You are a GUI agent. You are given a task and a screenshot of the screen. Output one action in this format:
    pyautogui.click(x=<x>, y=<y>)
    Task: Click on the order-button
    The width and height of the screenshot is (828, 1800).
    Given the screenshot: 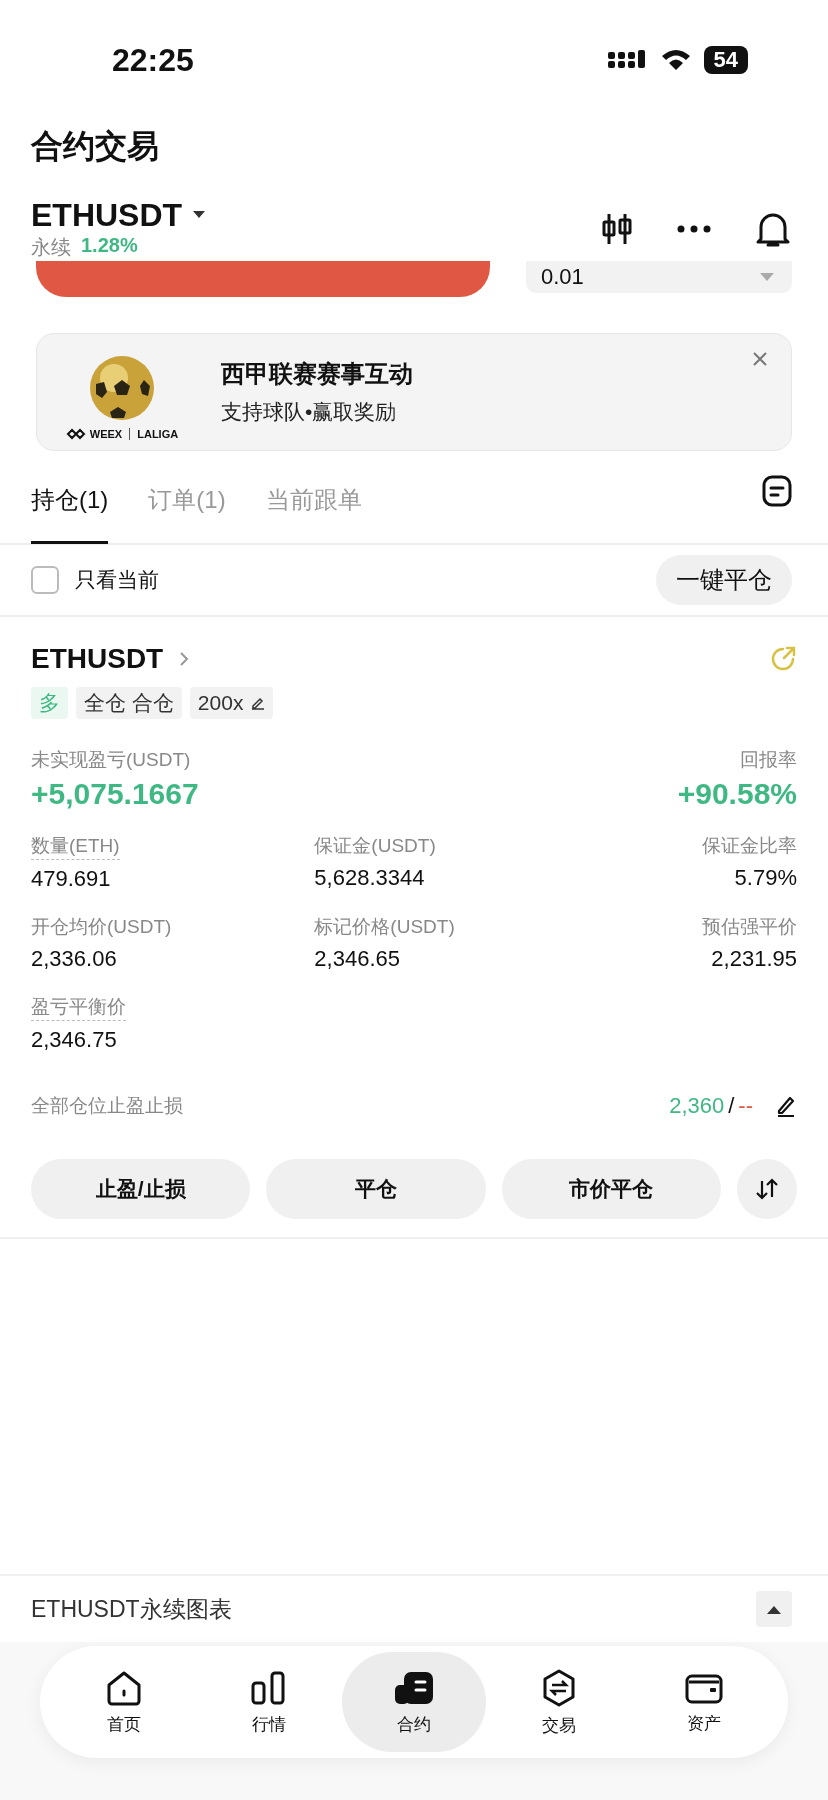 What is the action you would take?
    pyautogui.click(x=263, y=279)
    